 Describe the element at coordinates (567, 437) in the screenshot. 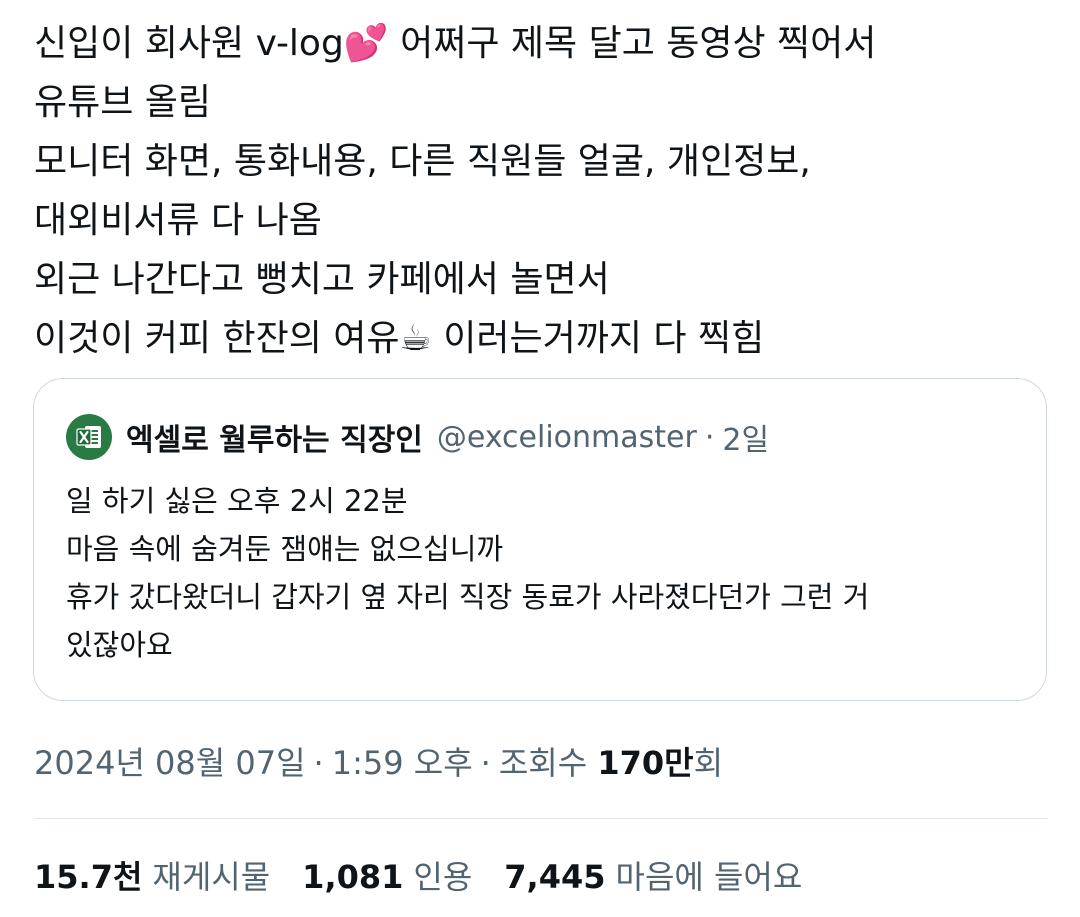

I see `quoted-user-handle: @excelionmaster` at that location.